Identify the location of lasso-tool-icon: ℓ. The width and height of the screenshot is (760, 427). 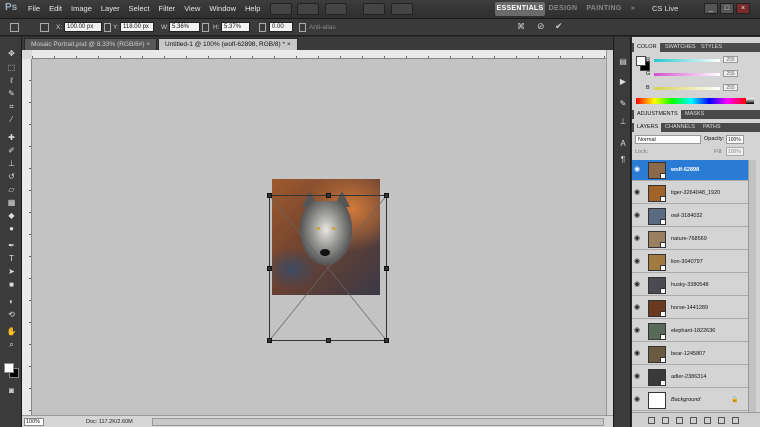
(11, 80).